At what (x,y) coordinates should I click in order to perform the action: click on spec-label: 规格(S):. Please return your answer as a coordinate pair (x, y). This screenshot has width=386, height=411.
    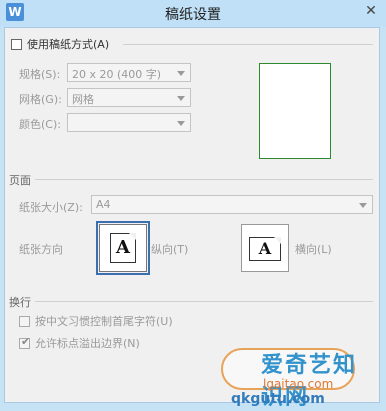
    Looking at the image, I should click on (40, 74).